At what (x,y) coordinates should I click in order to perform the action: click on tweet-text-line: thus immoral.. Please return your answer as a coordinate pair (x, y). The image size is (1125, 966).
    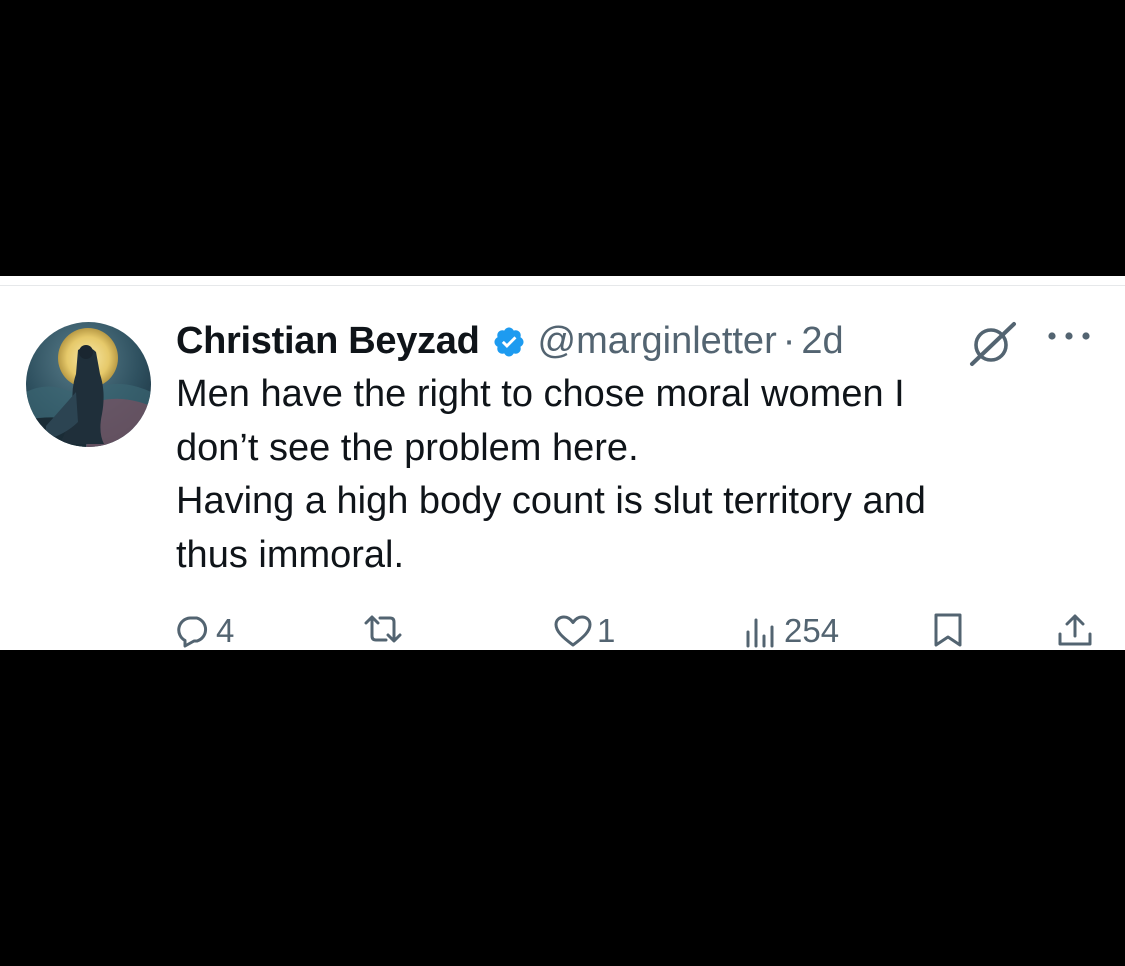
    Looking at the image, I should click on (290, 554).